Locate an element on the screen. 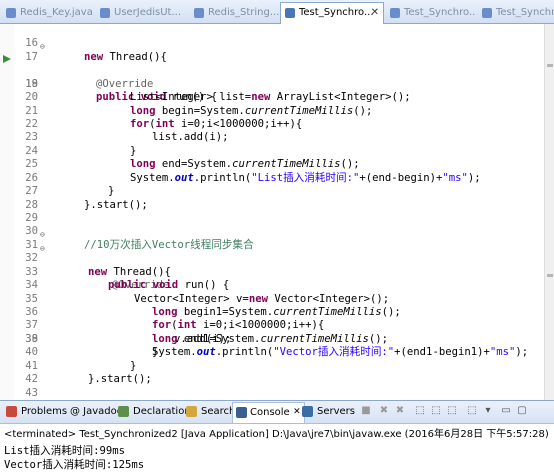  console-output-line: List插入消耗时间:99ms is located at coordinates (64, 451).